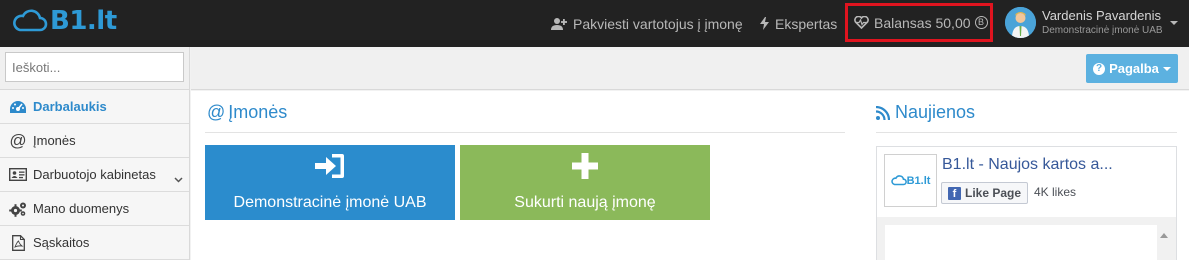 The width and height of the screenshot is (1189, 260). I want to click on sign-in-icon, so click(330, 168).